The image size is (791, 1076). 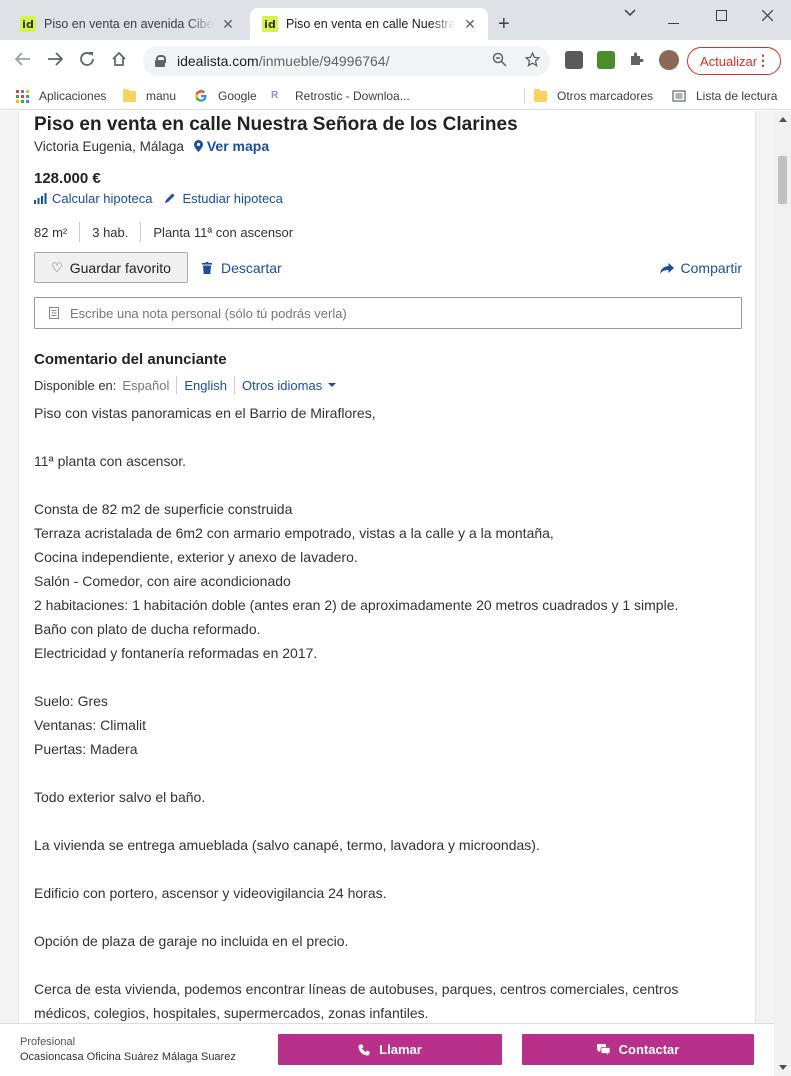 What do you see at coordinates (593, 96) in the screenshot?
I see `bookmark-other: Otros marcadores` at bounding box center [593, 96].